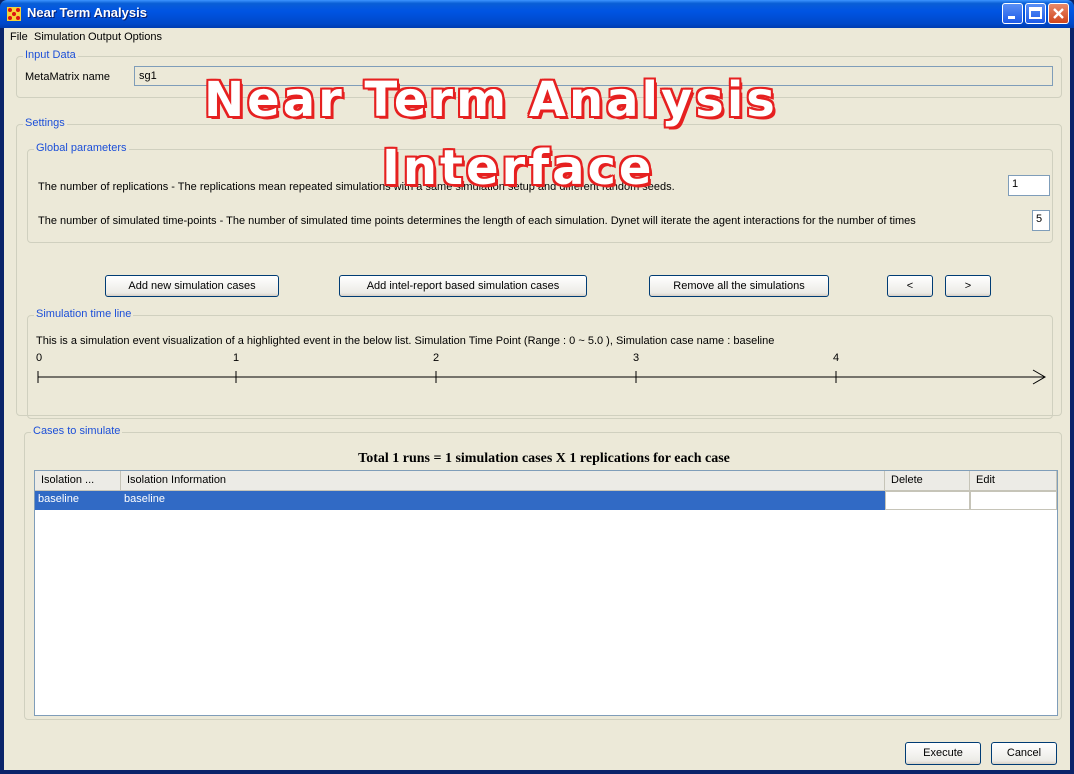 The width and height of the screenshot is (1074, 774). I want to click on metamatrix-label: MetaMatrix name, so click(67, 77).